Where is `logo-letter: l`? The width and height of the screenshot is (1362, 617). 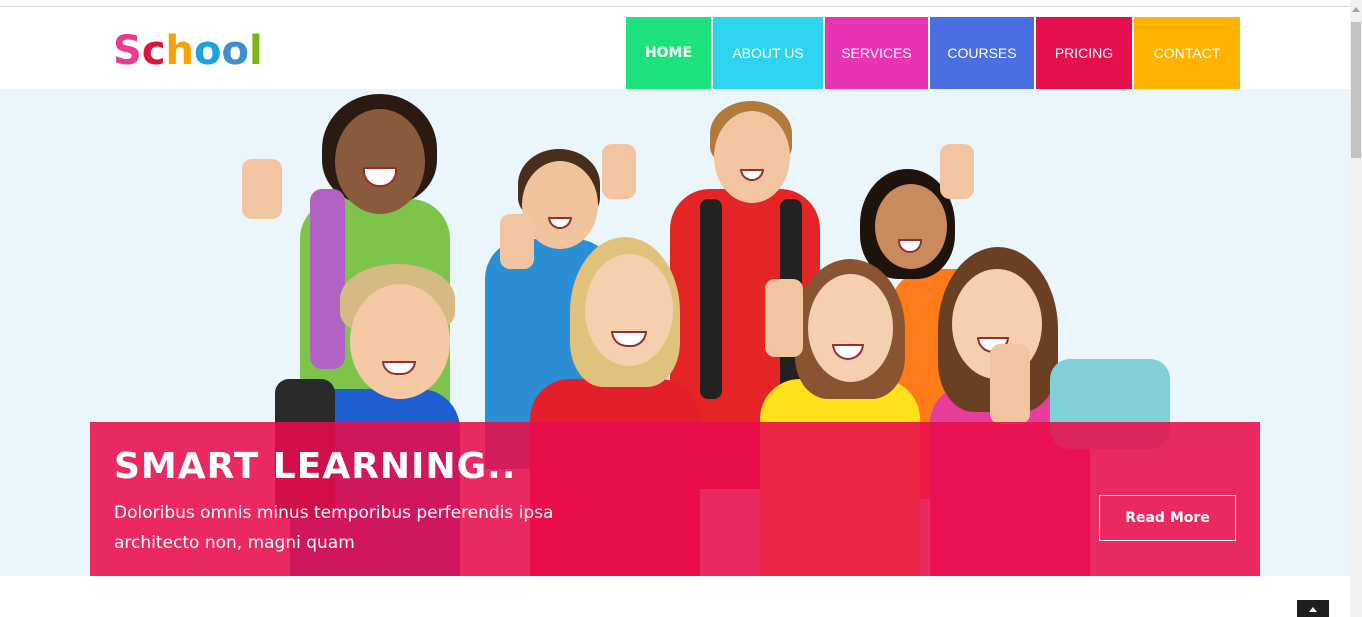
logo-letter: l is located at coordinates (255, 51).